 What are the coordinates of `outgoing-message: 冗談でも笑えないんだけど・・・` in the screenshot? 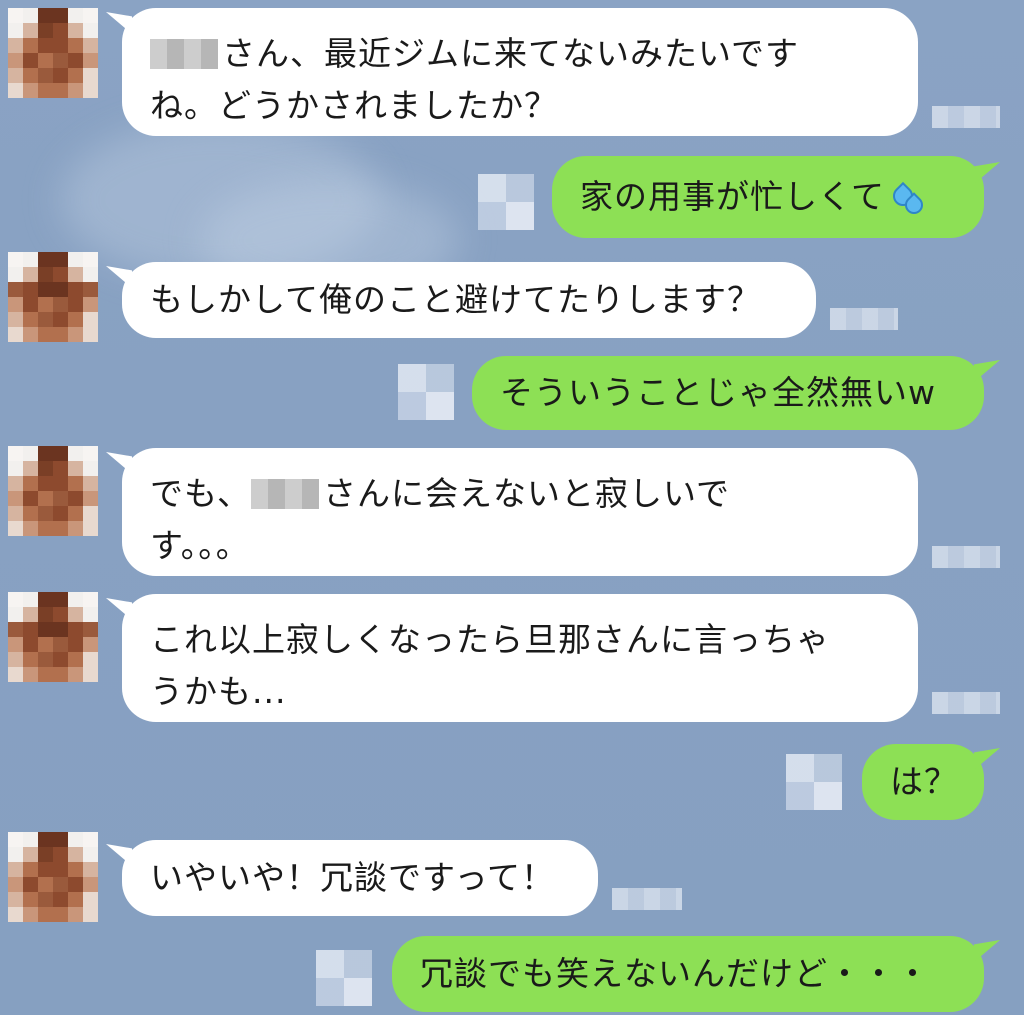 It's located at (688, 974).